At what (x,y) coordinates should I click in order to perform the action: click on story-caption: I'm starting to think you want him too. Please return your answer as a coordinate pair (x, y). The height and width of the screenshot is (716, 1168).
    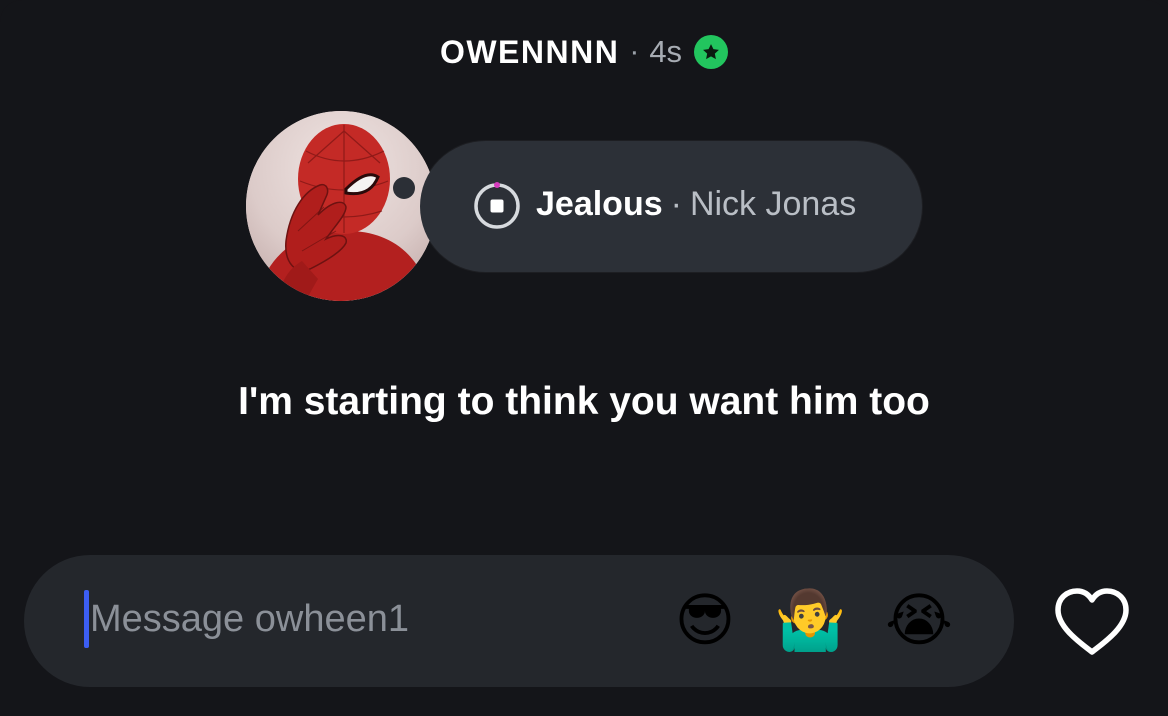
    Looking at the image, I should click on (584, 401).